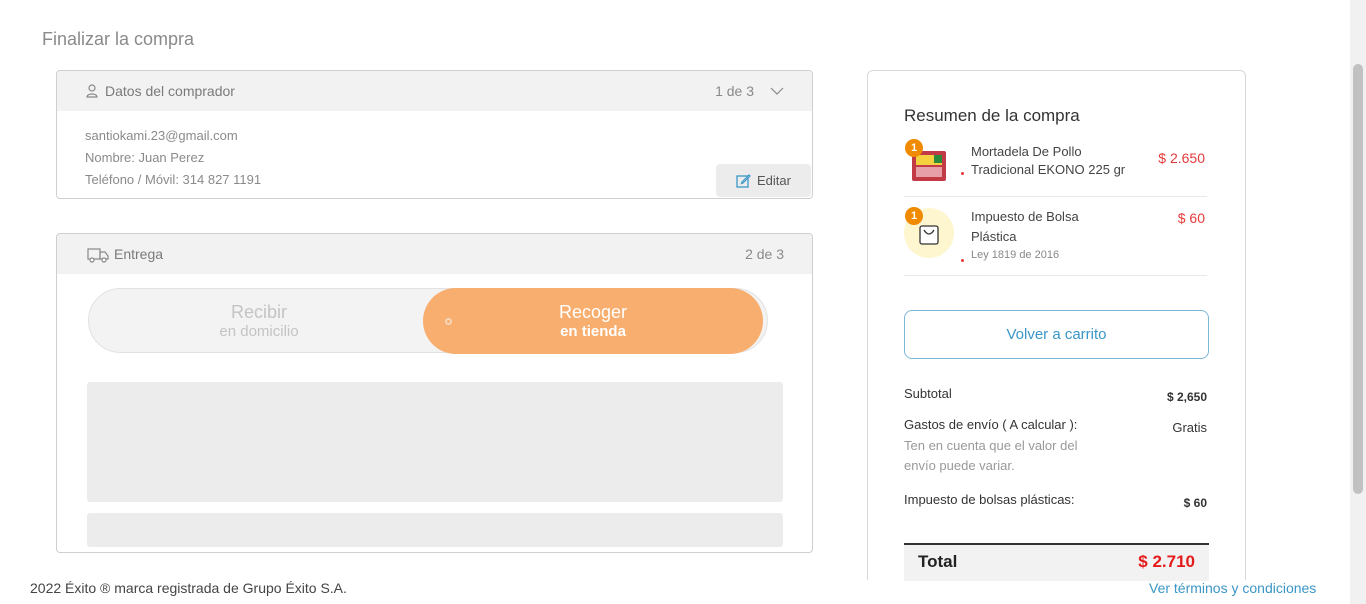 This screenshot has height=604, width=1366. What do you see at coordinates (259, 331) in the screenshot?
I see `option-home-line2: en domicilio` at bounding box center [259, 331].